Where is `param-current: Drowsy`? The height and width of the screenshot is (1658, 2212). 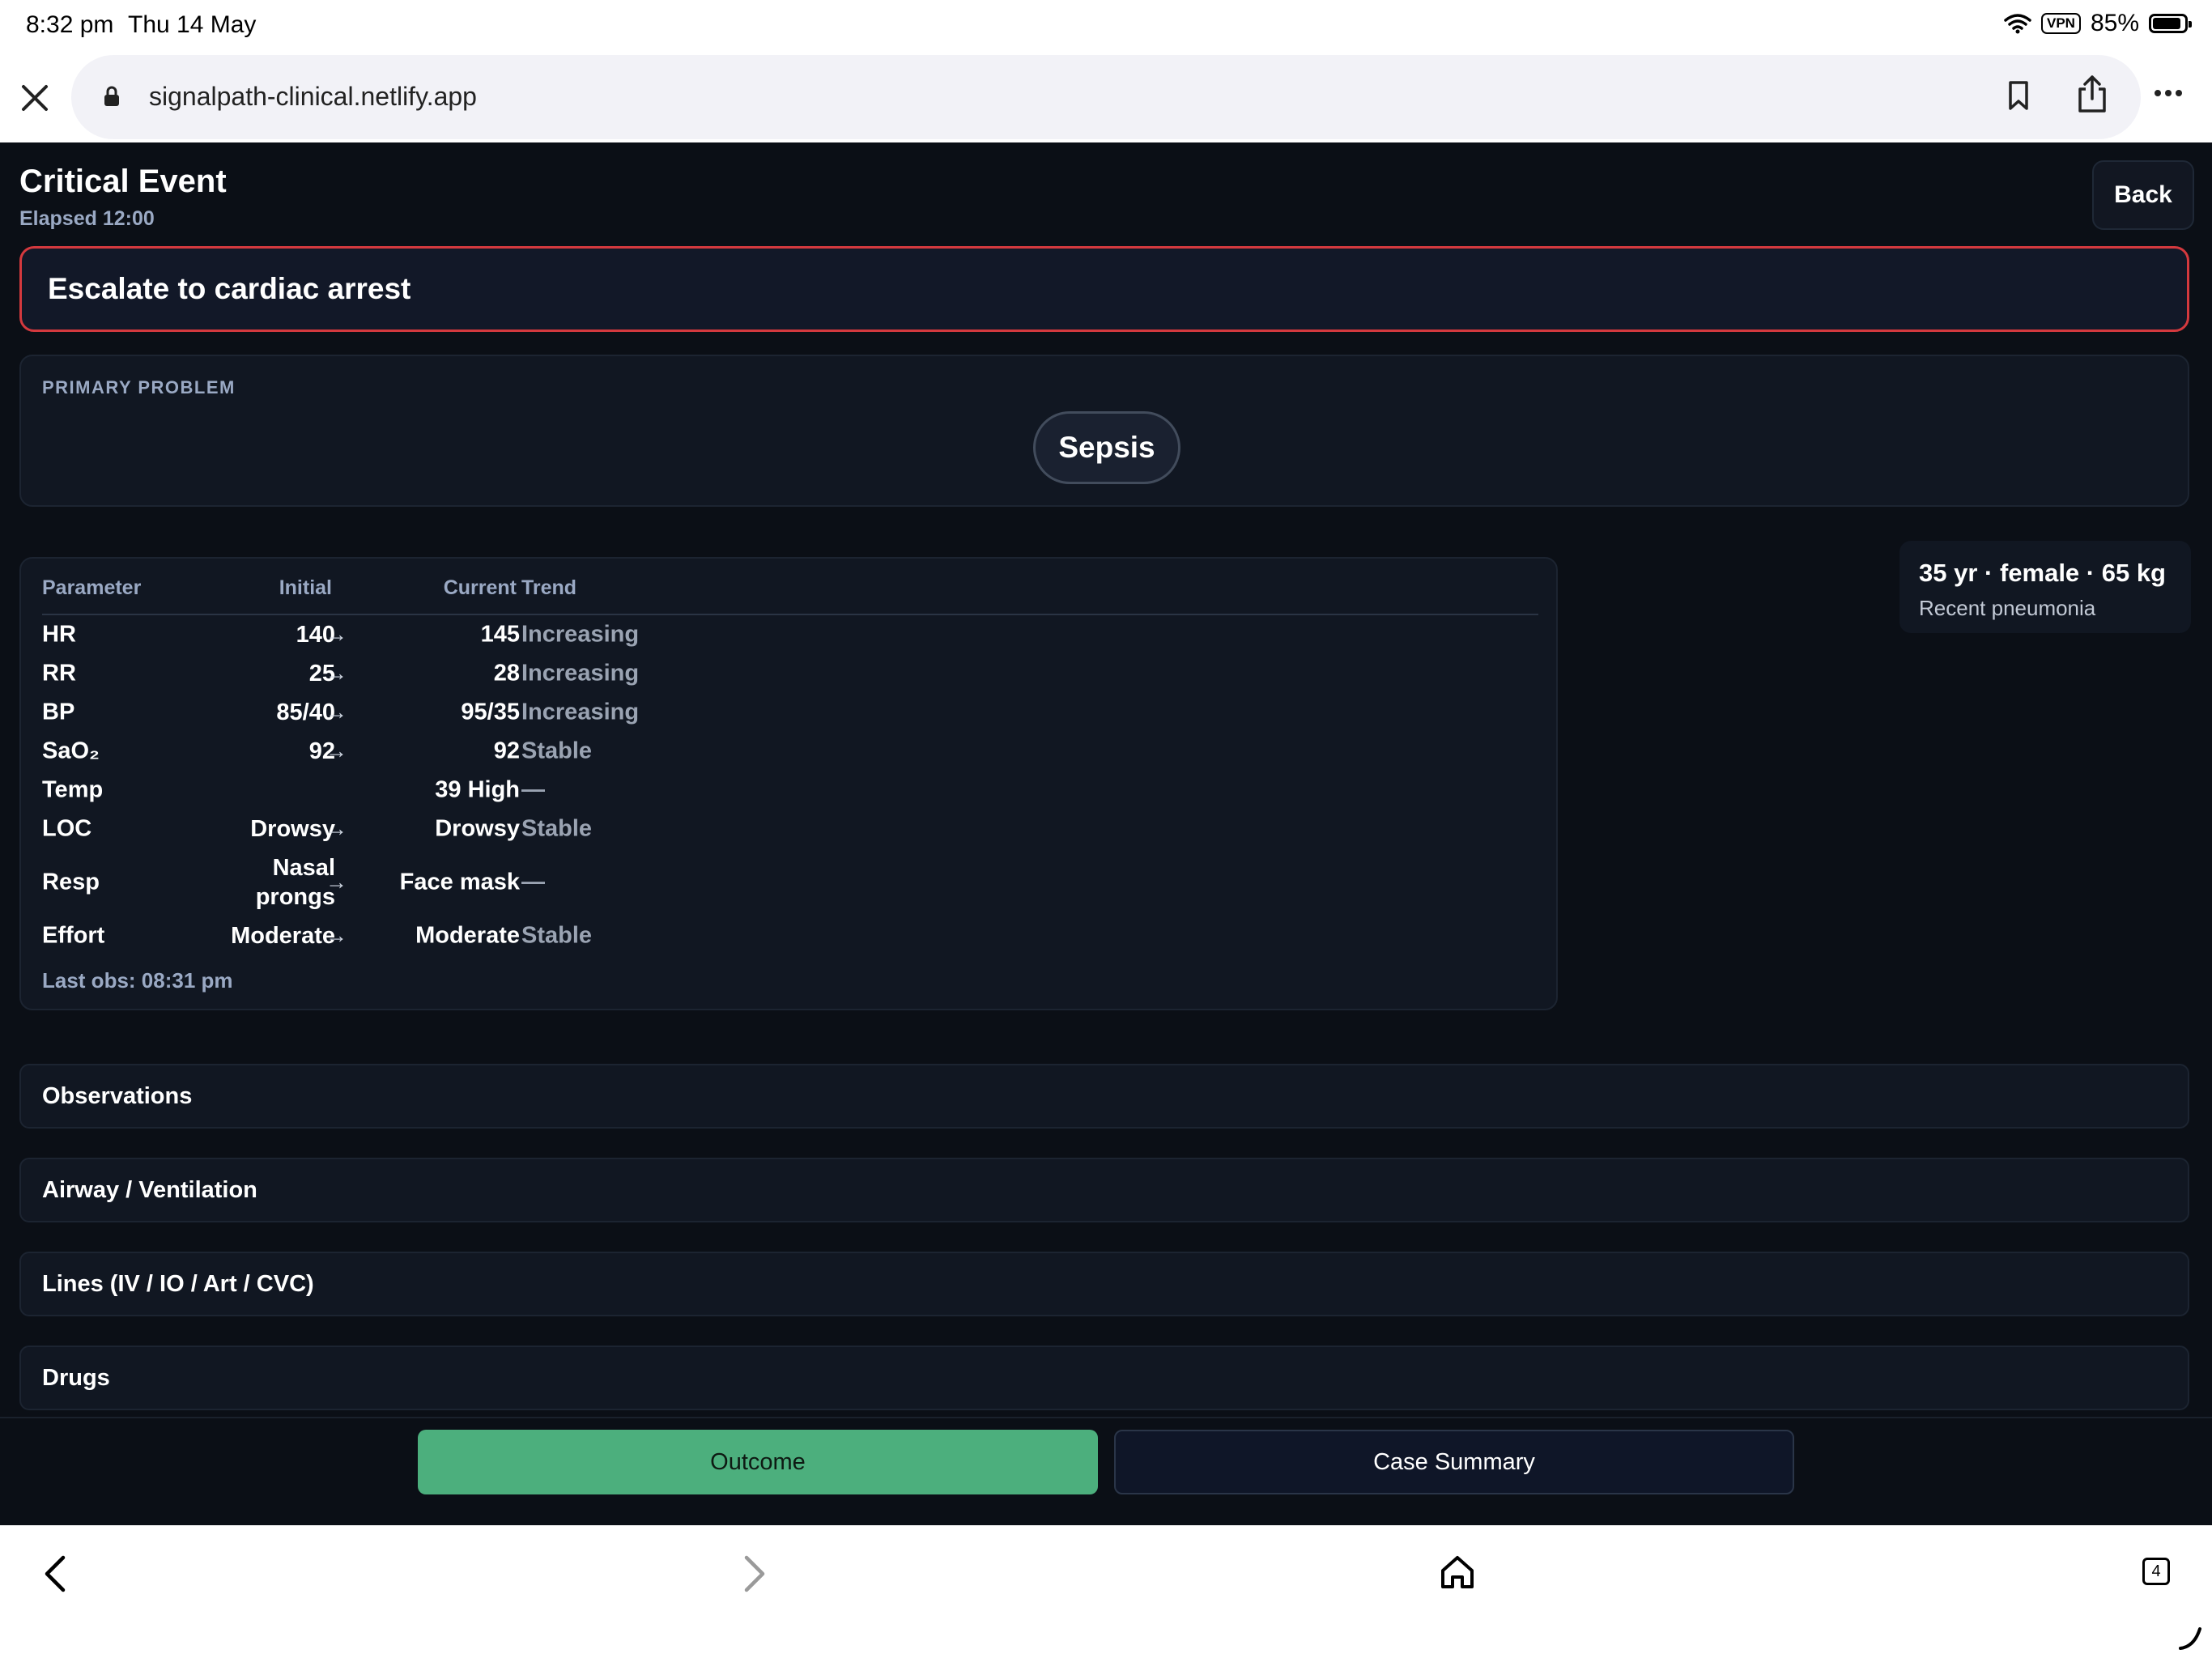
param-current: Drowsy is located at coordinates (477, 828).